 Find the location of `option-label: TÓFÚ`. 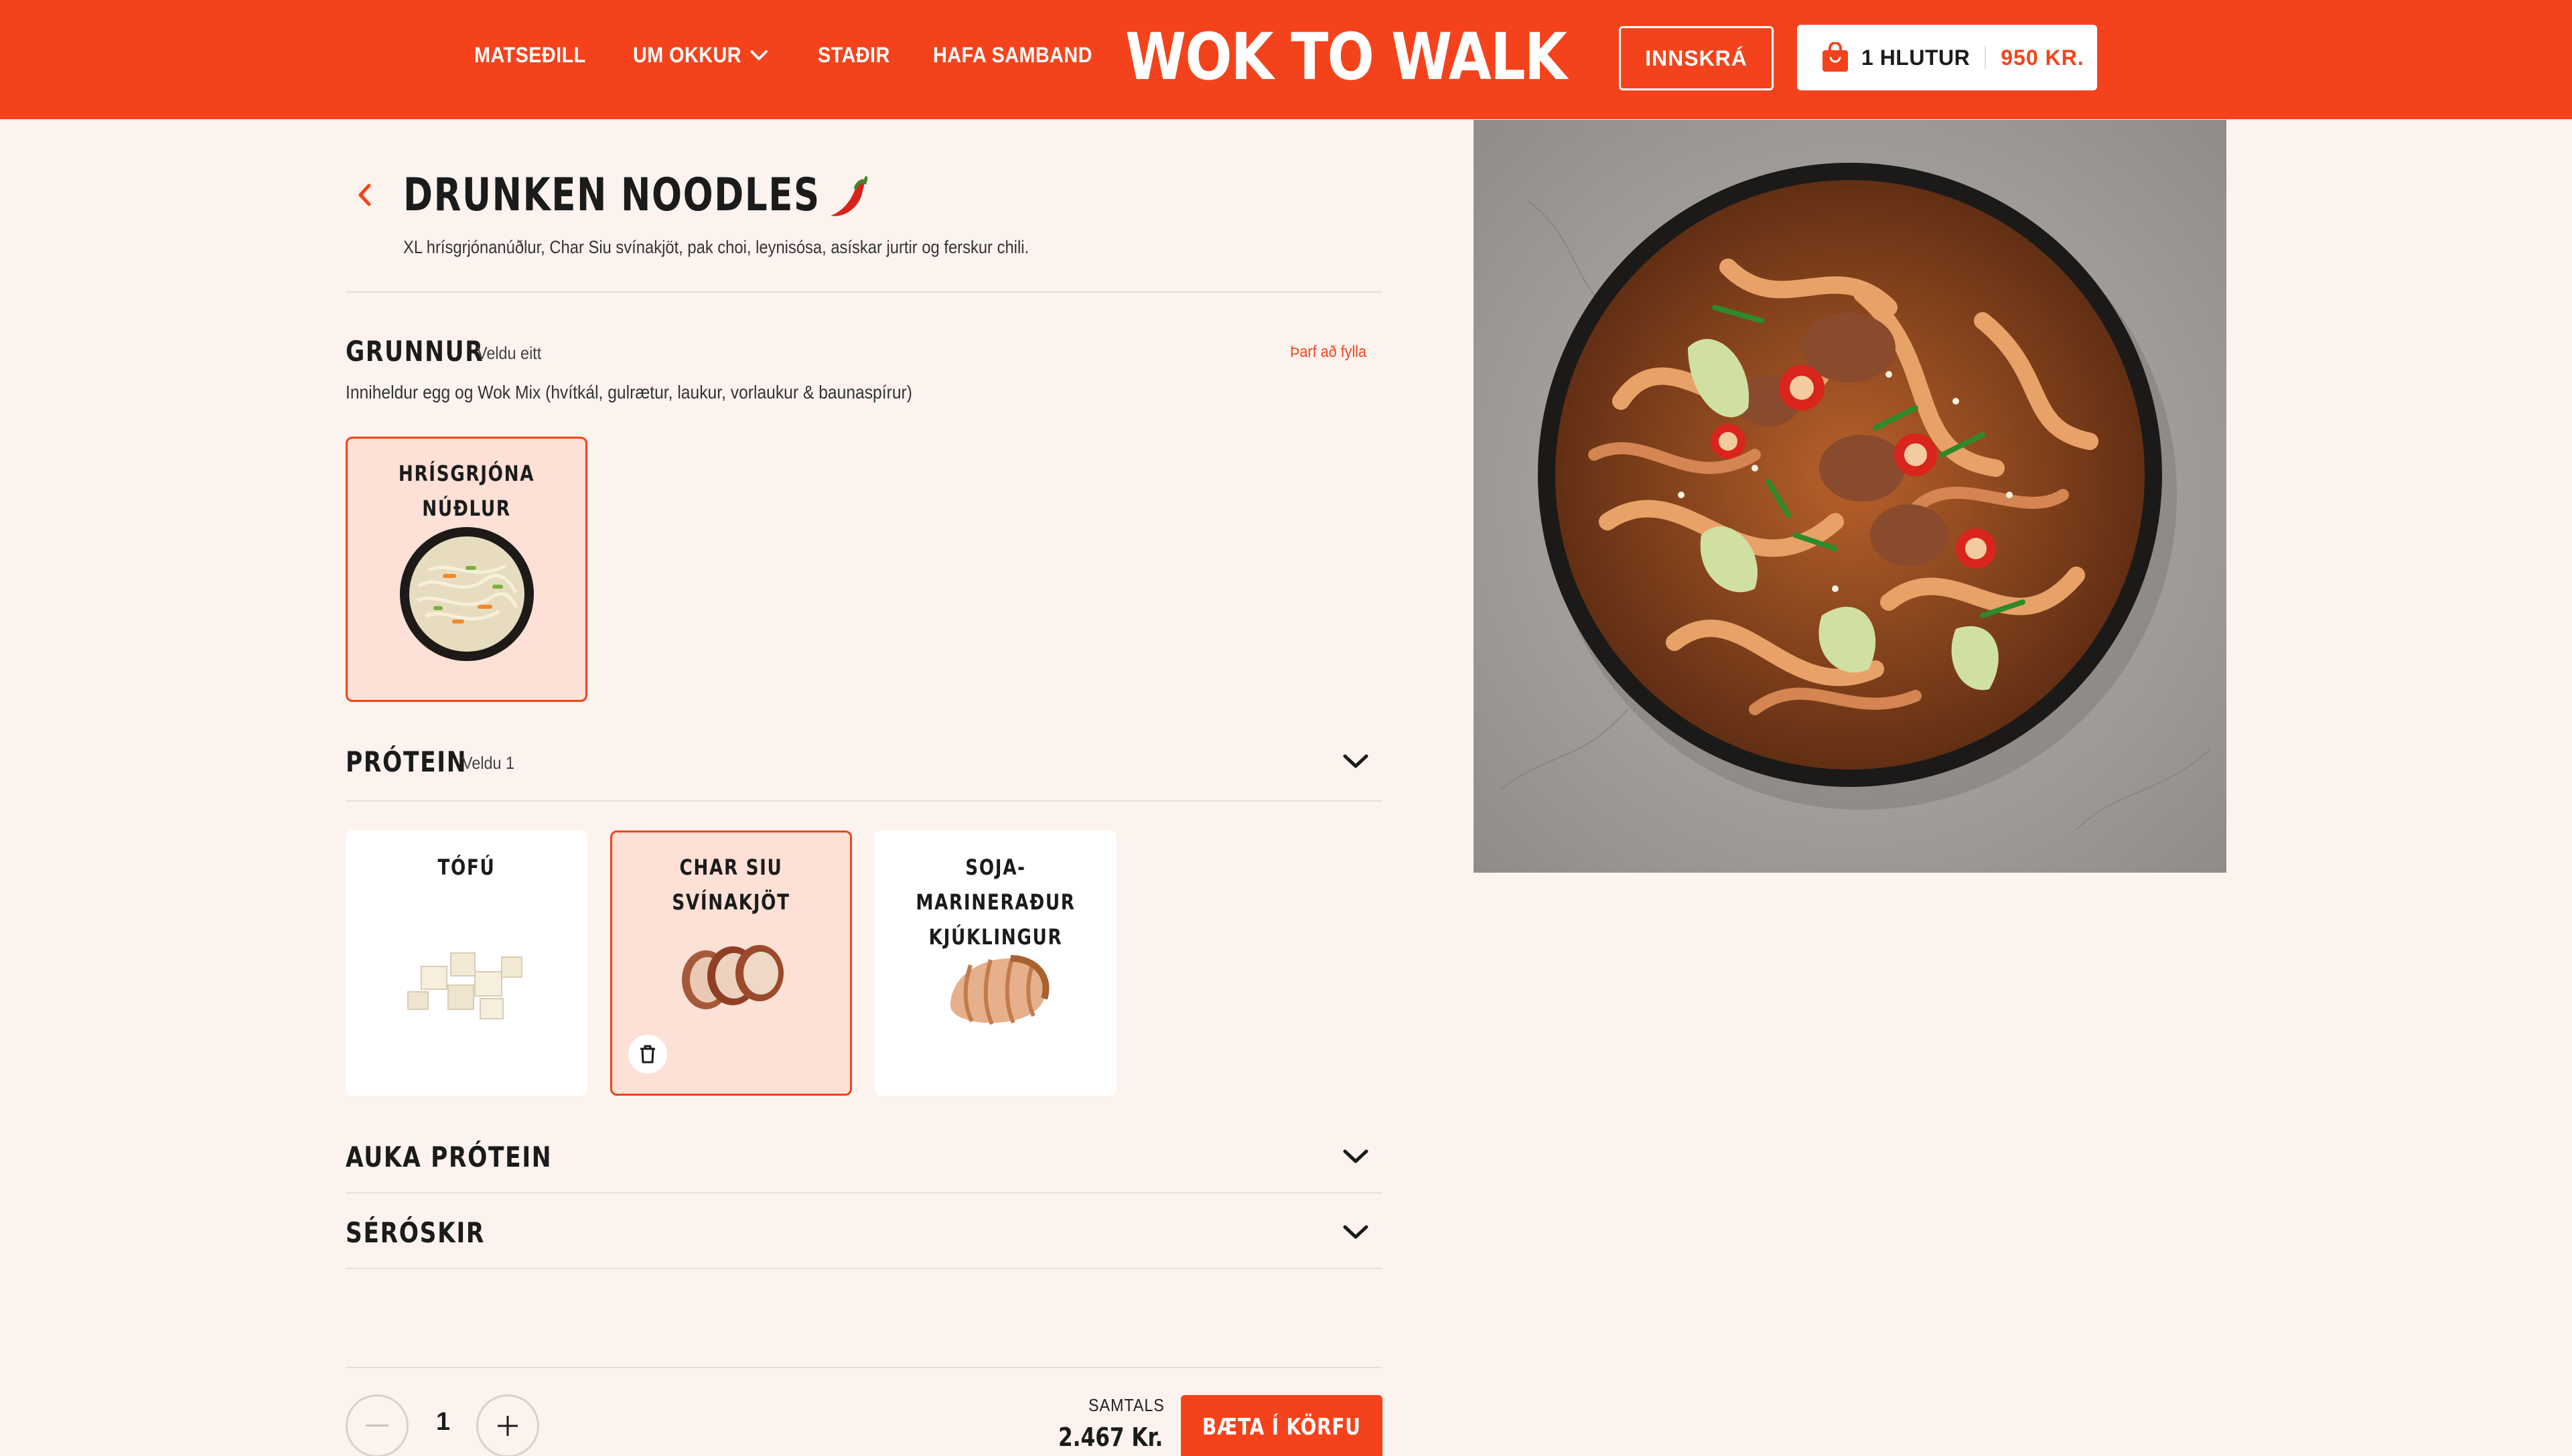

option-label: TÓFÚ is located at coordinates (467, 867).